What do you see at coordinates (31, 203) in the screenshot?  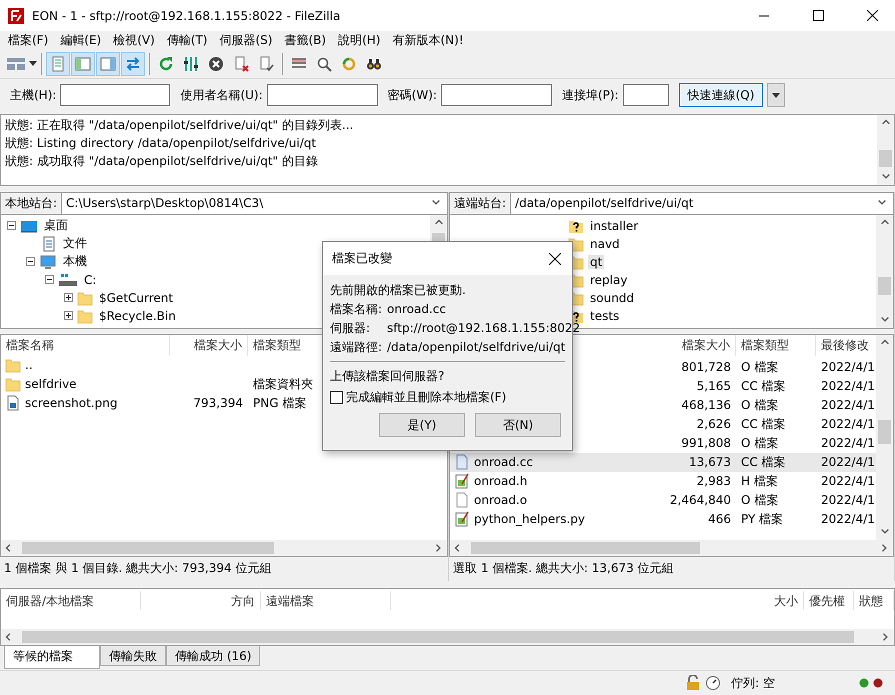 I see `site-label: 本地站台:` at bounding box center [31, 203].